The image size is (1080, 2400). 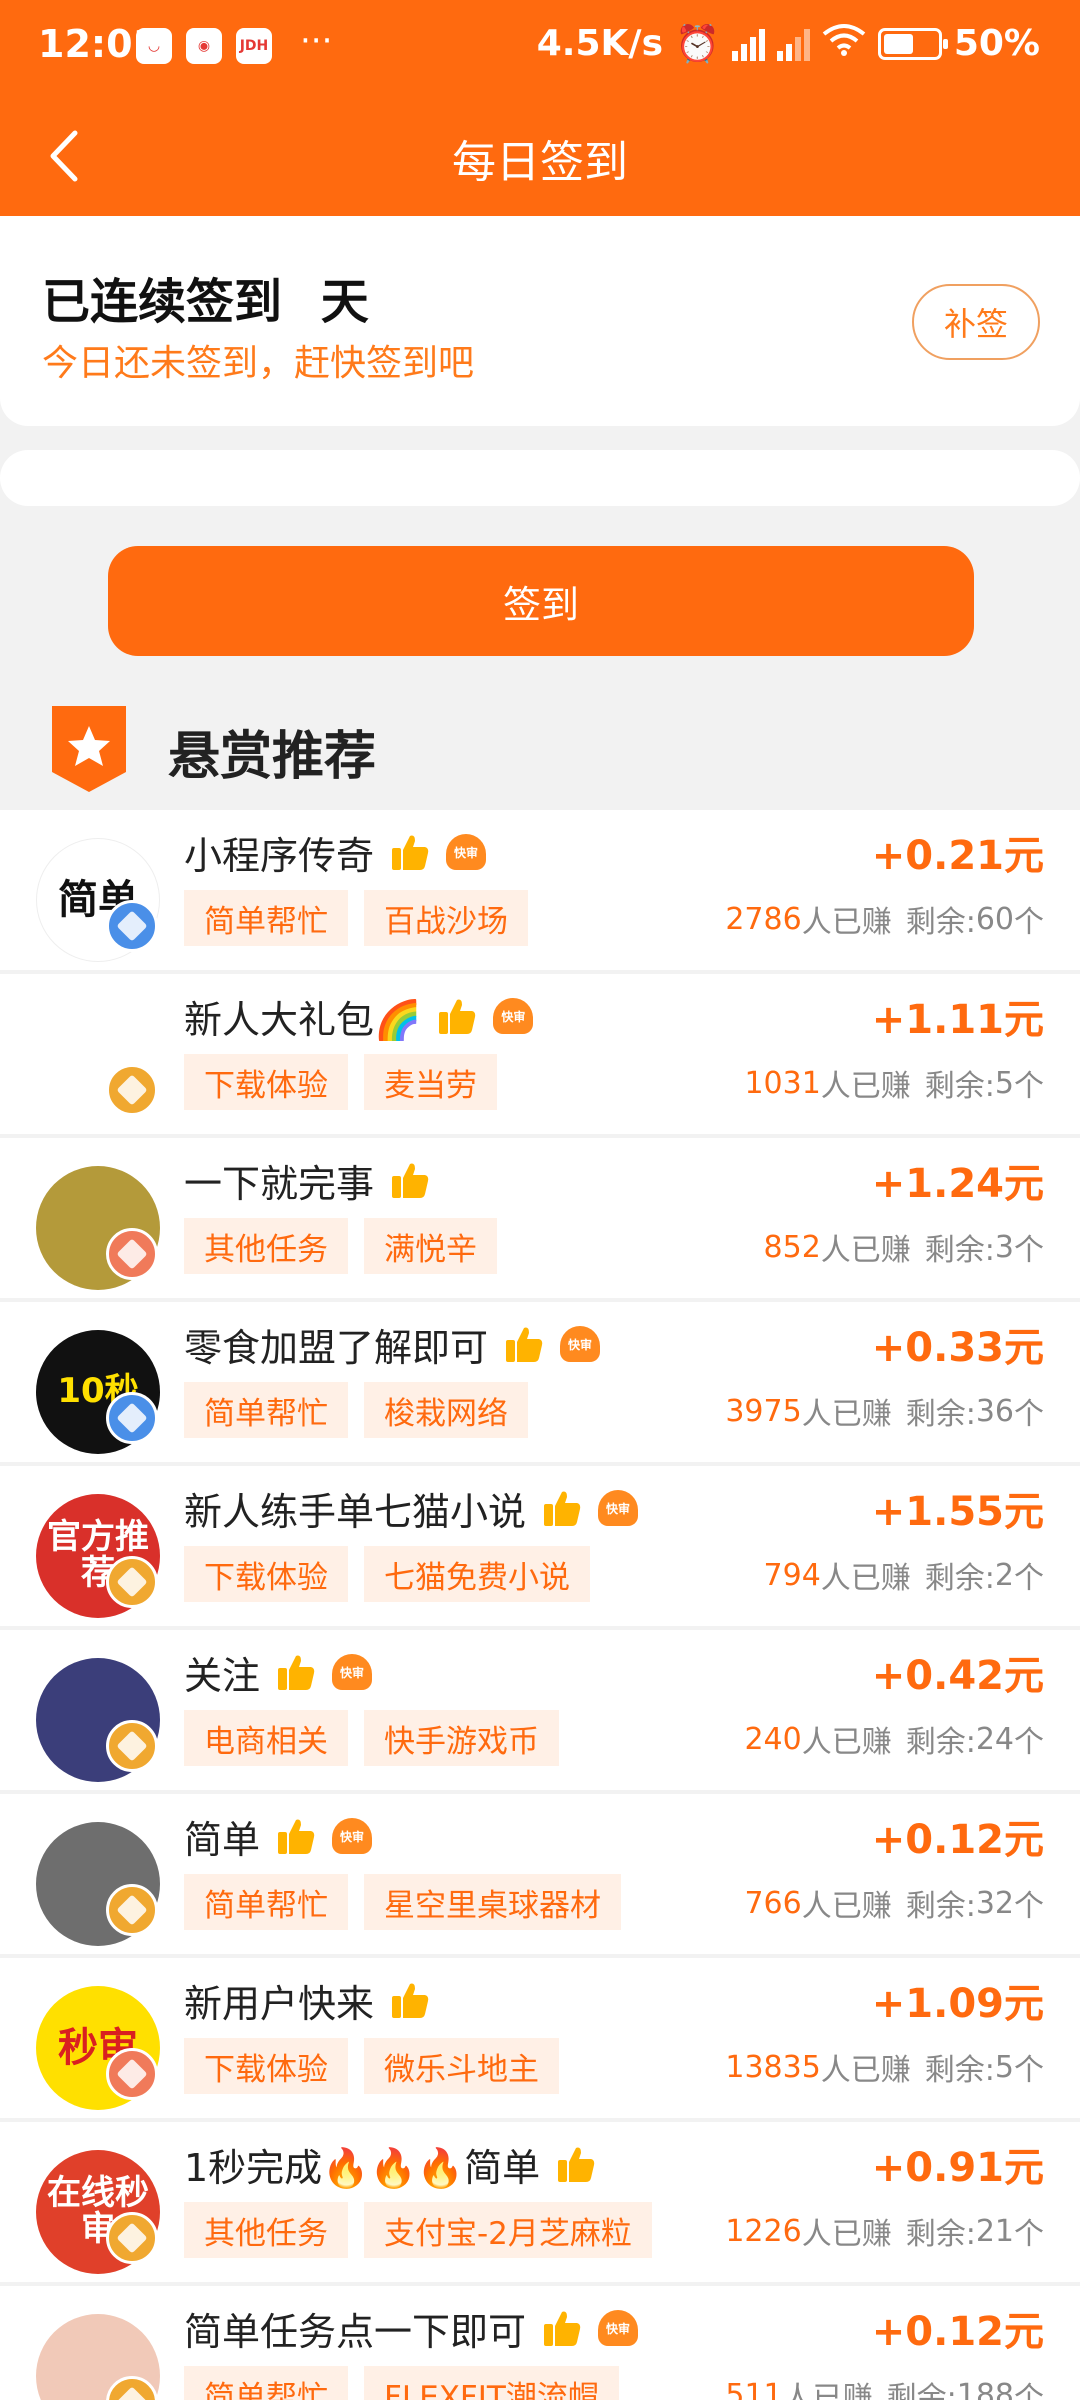 What do you see at coordinates (773, 1903) in the screenshot?
I see `earned-count: 766` at bounding box center [773, 1903].